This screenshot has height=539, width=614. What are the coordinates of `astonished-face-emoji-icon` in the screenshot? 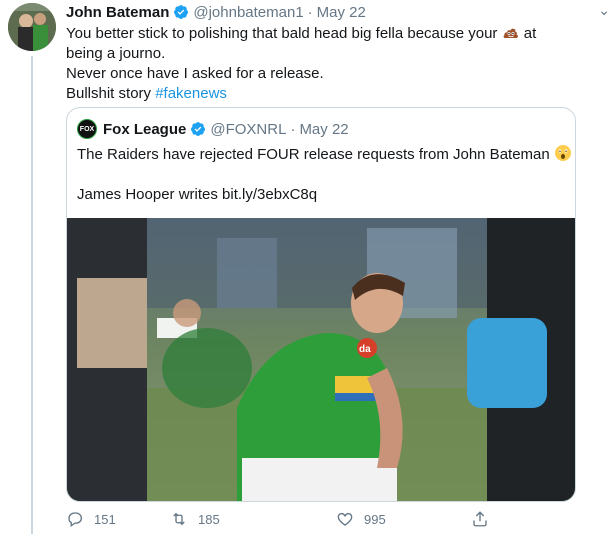 It's located at (562, 153).